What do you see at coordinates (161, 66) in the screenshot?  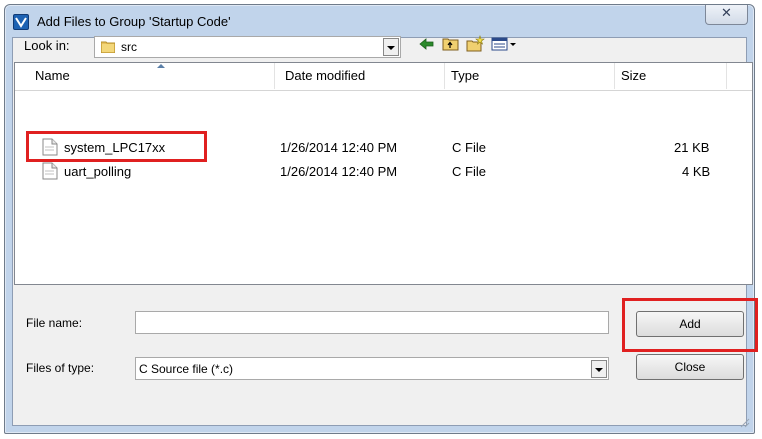 I see `sort-ascending-icon` at bounding box center [161, 66].